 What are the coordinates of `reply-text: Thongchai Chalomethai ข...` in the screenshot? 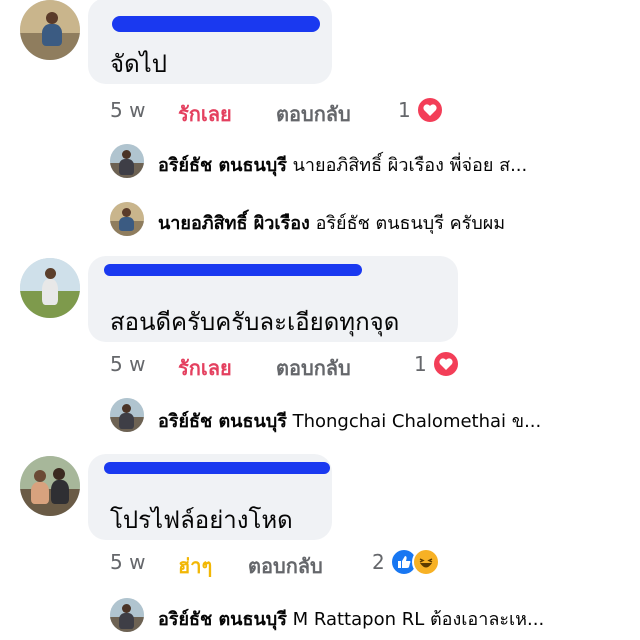 It's located at (417, 421).